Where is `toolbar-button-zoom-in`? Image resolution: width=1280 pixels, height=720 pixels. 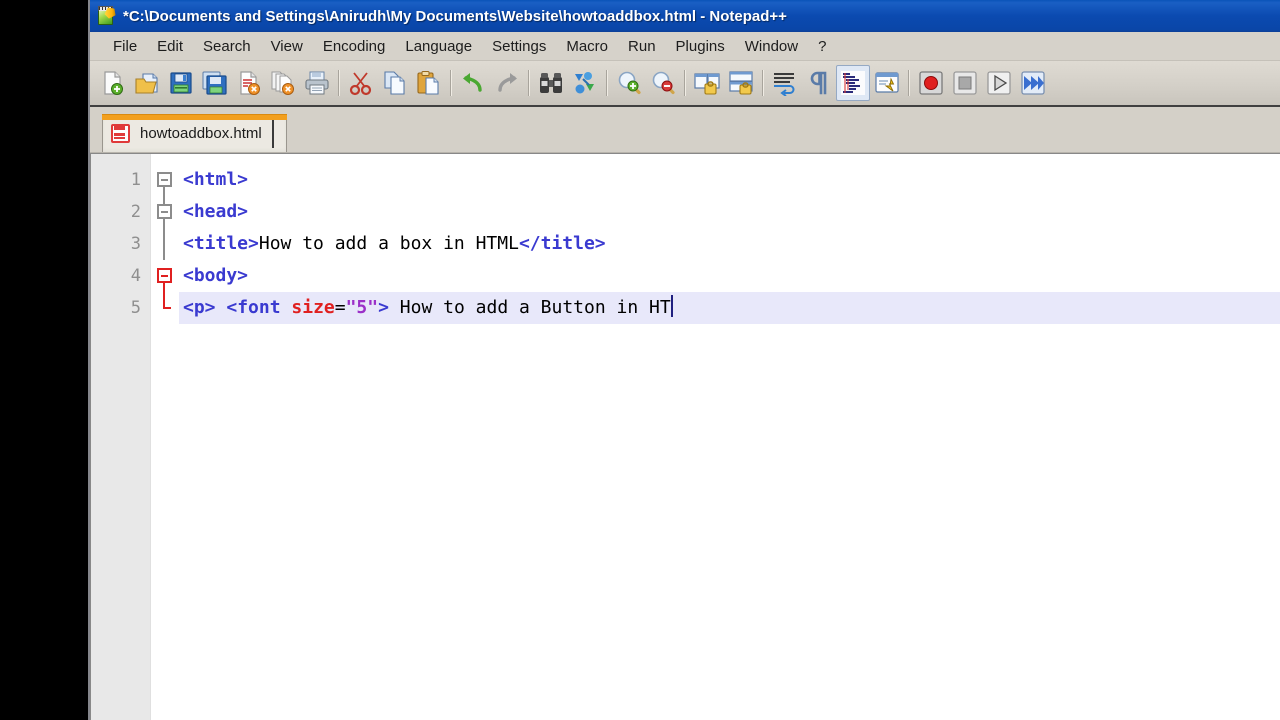 toolbar-button-zoom-in is located at coordinates (629, 83).